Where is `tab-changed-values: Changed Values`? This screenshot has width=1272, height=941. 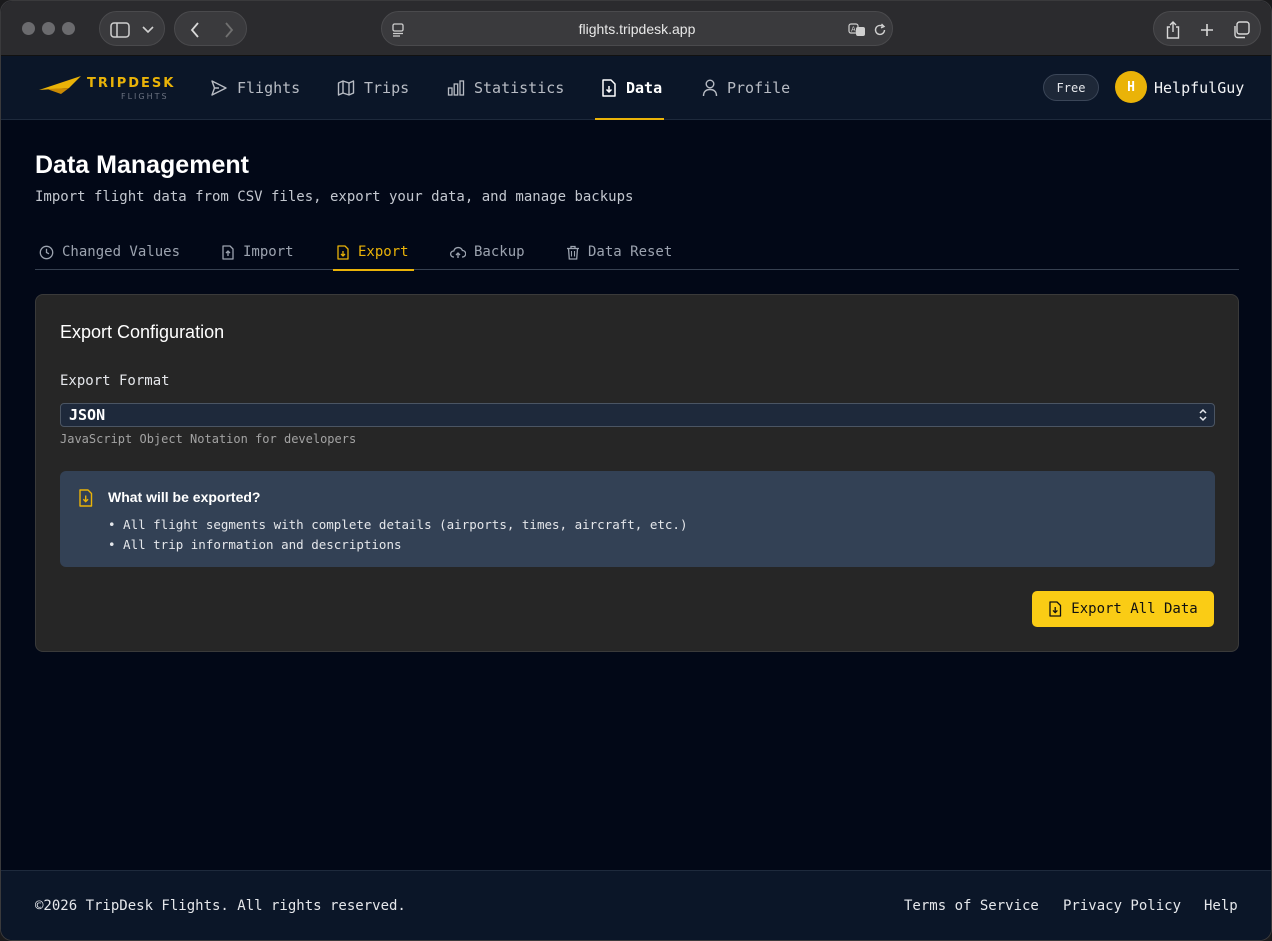 tab-changed-values: Changed Values is located at coordinates (109, 252).